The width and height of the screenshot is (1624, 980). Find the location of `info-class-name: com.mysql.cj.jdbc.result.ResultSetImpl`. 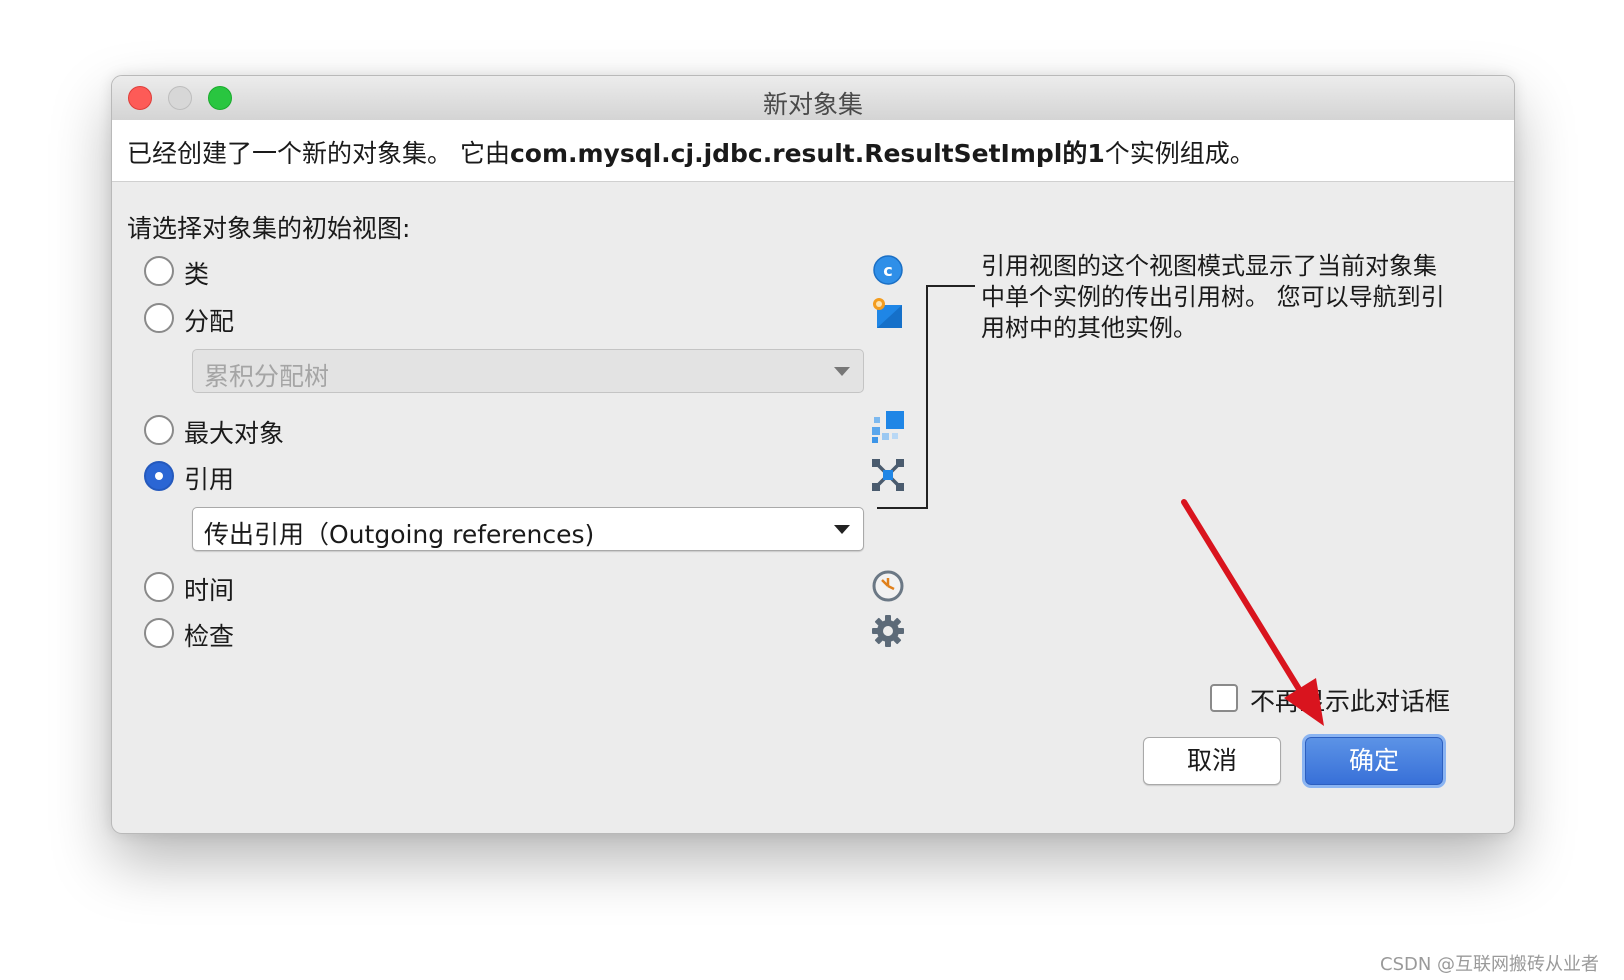

info-class-name: com.mysql.cj.jdbc.result.ResultSetImpl is located at coordinates (786, 153).